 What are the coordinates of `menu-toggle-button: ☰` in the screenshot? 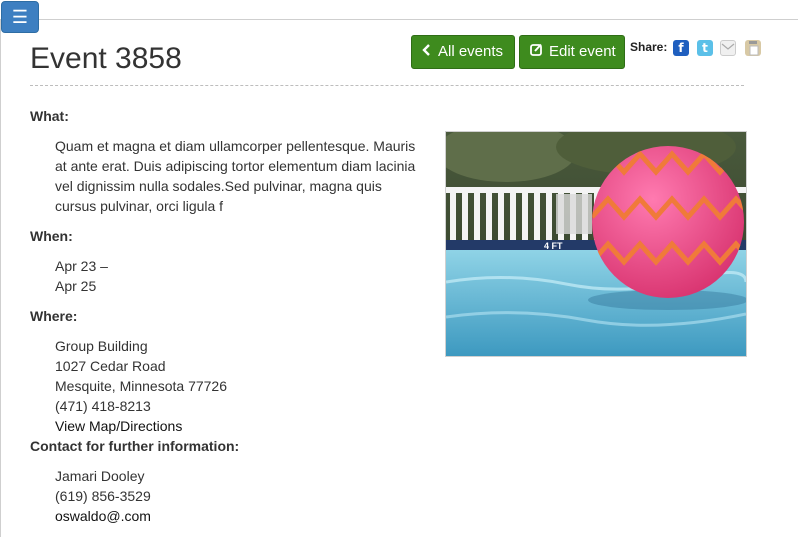 It's located at (20, 17).